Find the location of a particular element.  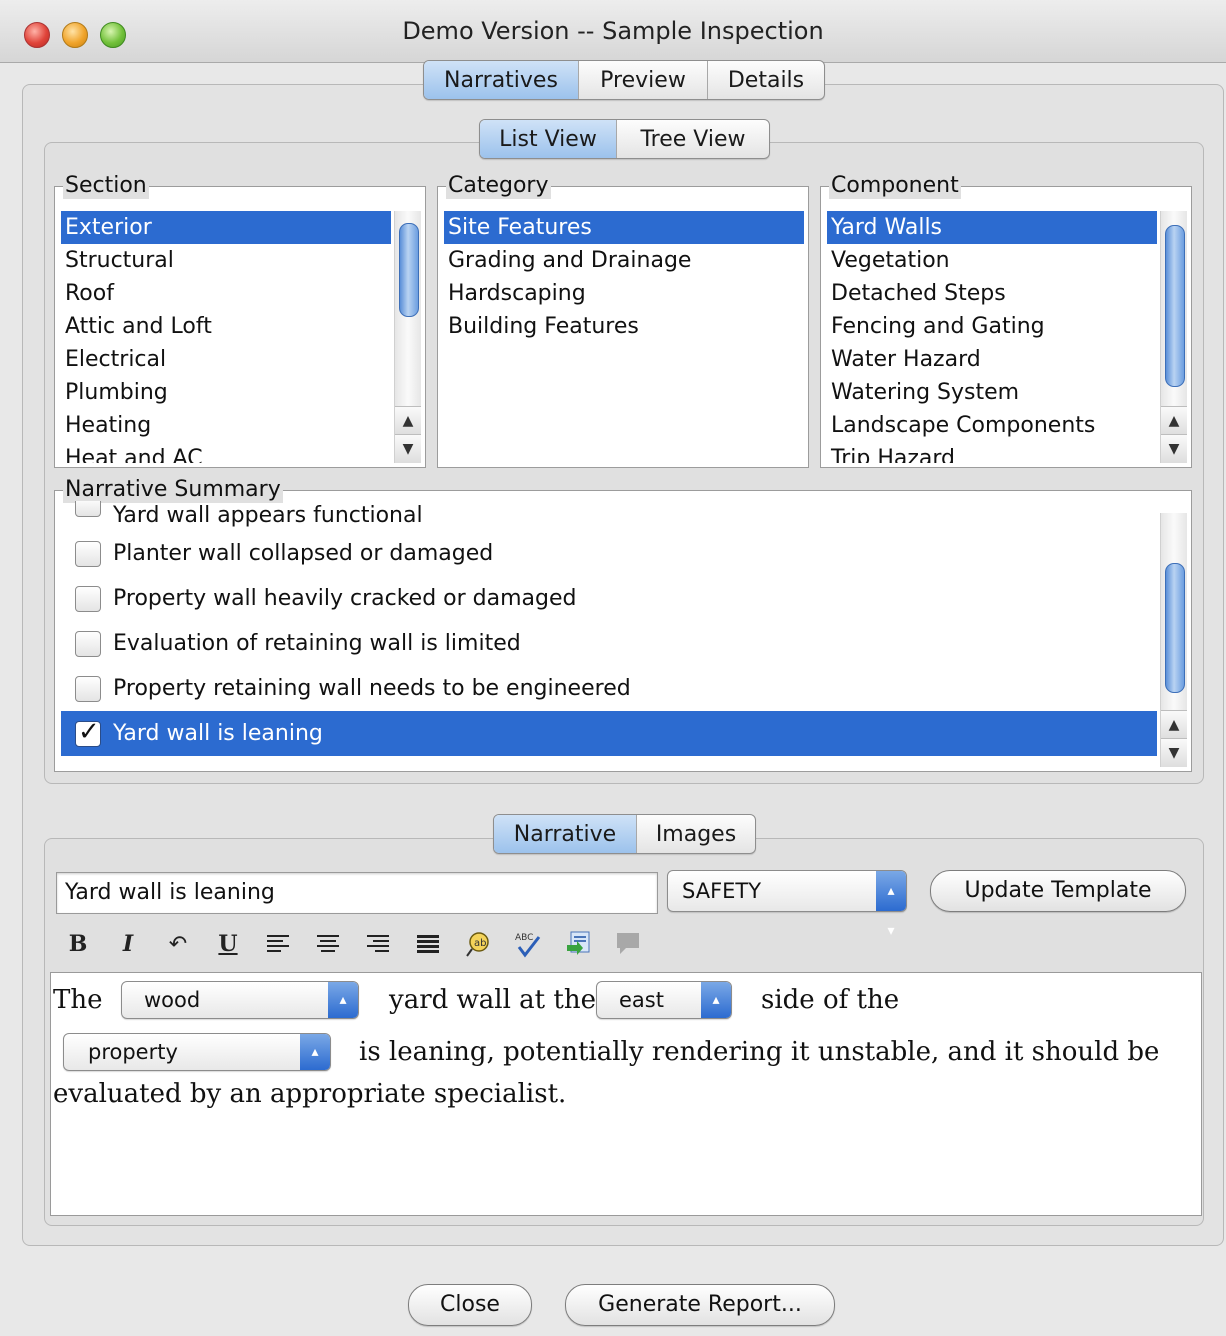

narrative-scrollbar: ▲ ▼ is located at coordinates (1173, 640).